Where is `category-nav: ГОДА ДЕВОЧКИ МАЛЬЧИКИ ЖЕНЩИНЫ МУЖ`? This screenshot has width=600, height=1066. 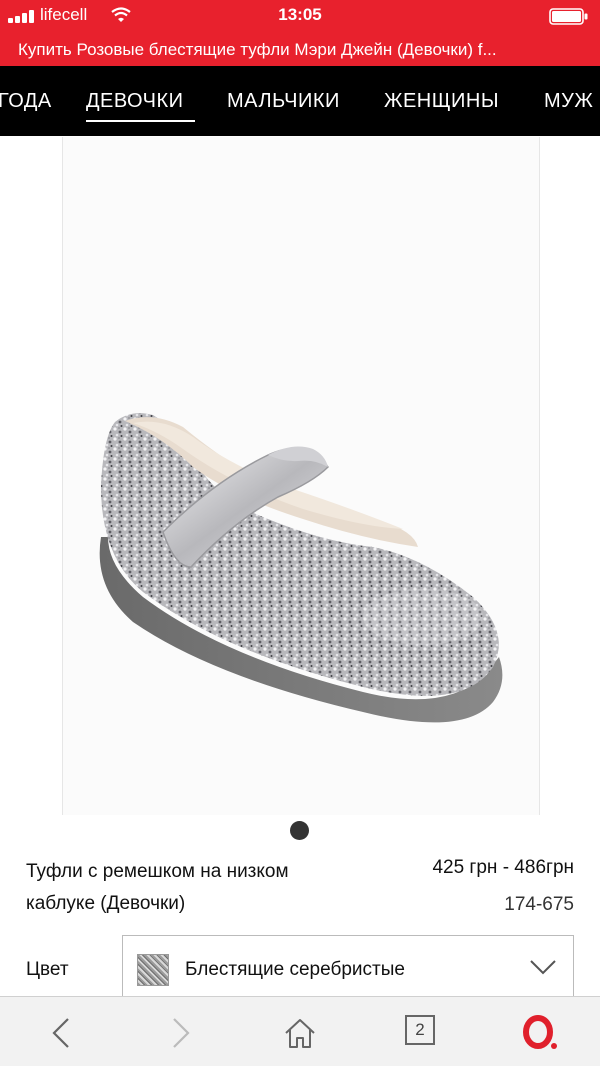 category-nav: ГОДА ДЕВОЧКИ МАЛЬЧИКИ ЖЕНЩИНЫ МУЖ is located at coordinates (300, 101).